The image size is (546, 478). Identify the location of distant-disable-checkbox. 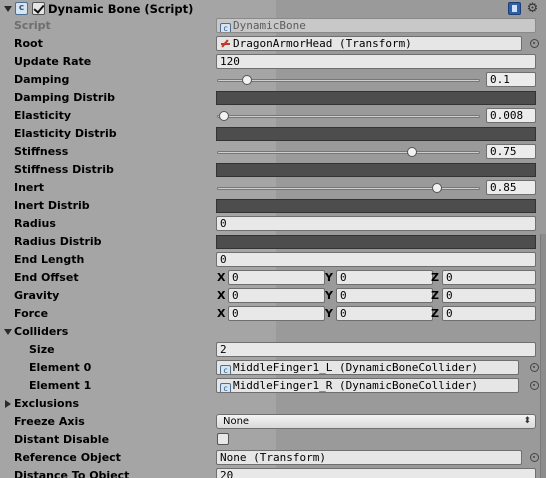
(223, 439).